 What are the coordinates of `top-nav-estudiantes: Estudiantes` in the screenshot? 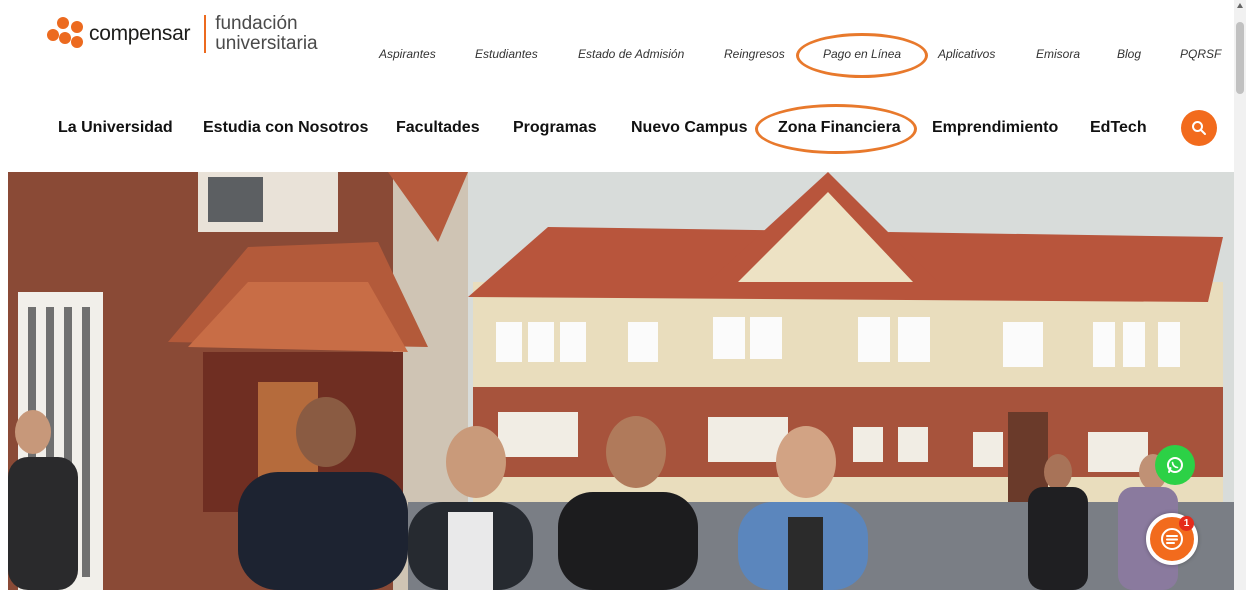 It's located at (506, 54).